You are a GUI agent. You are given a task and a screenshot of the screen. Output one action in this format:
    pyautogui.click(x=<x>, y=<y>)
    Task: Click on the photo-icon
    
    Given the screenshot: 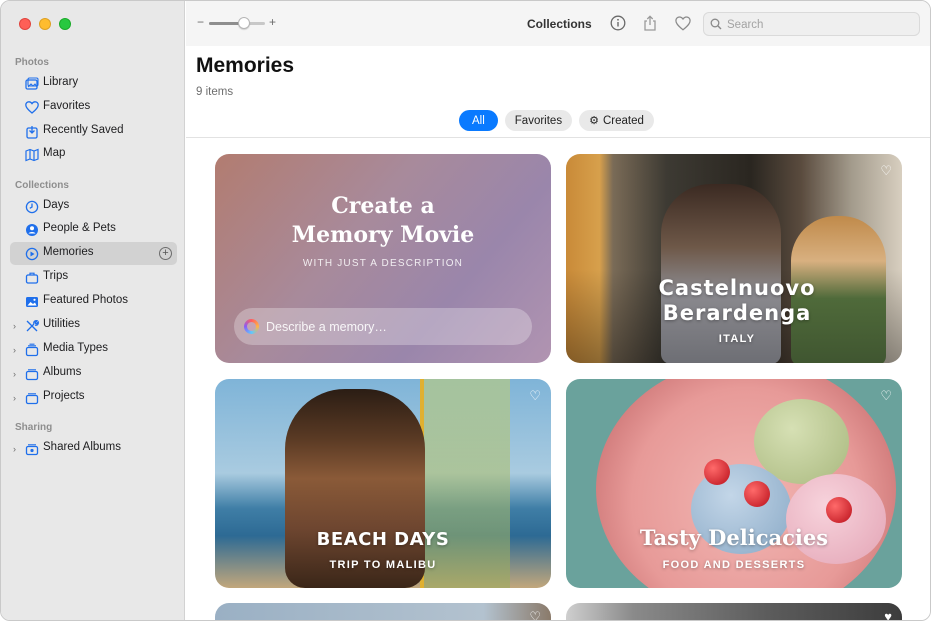 What is the action you would take?
    pyautogui.click(x=32, y=302)
    